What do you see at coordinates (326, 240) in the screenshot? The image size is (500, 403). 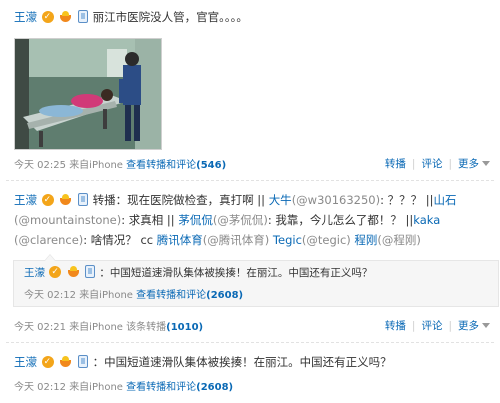 I see `mention-handle: (@tegic)` at bounding box center [326, 240].